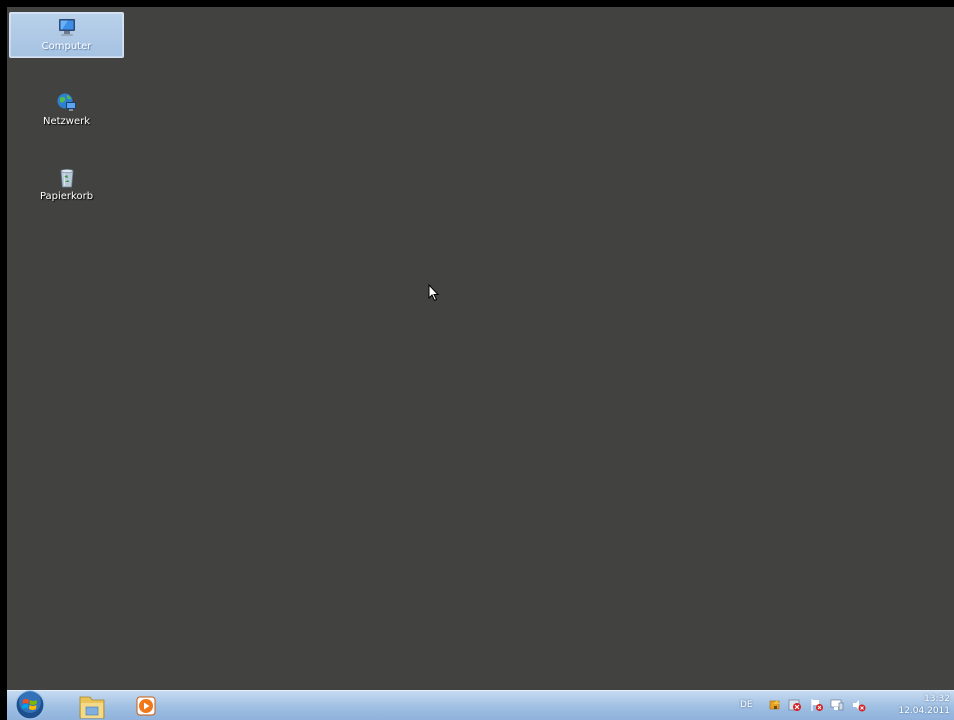  What do you see at coordinates (924, 711) in the screenshot?
I see `clock-date: 12.04.2011` at bounding box center [924, 711].